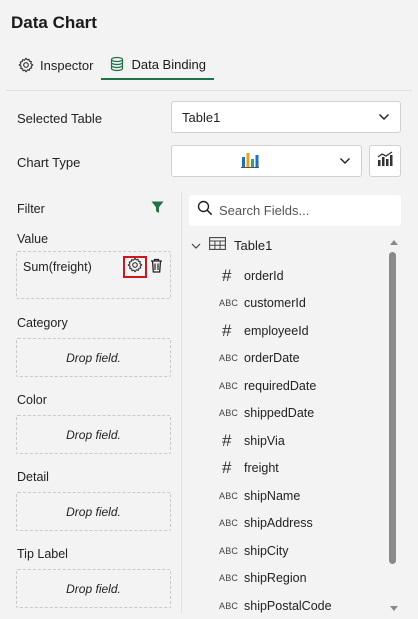 The image size is (418, 619). What do you see at coordinates (93, 511) in the screenshot?
I see `detail-drop-zone: Drop field.` at bounding box center [93, 511].